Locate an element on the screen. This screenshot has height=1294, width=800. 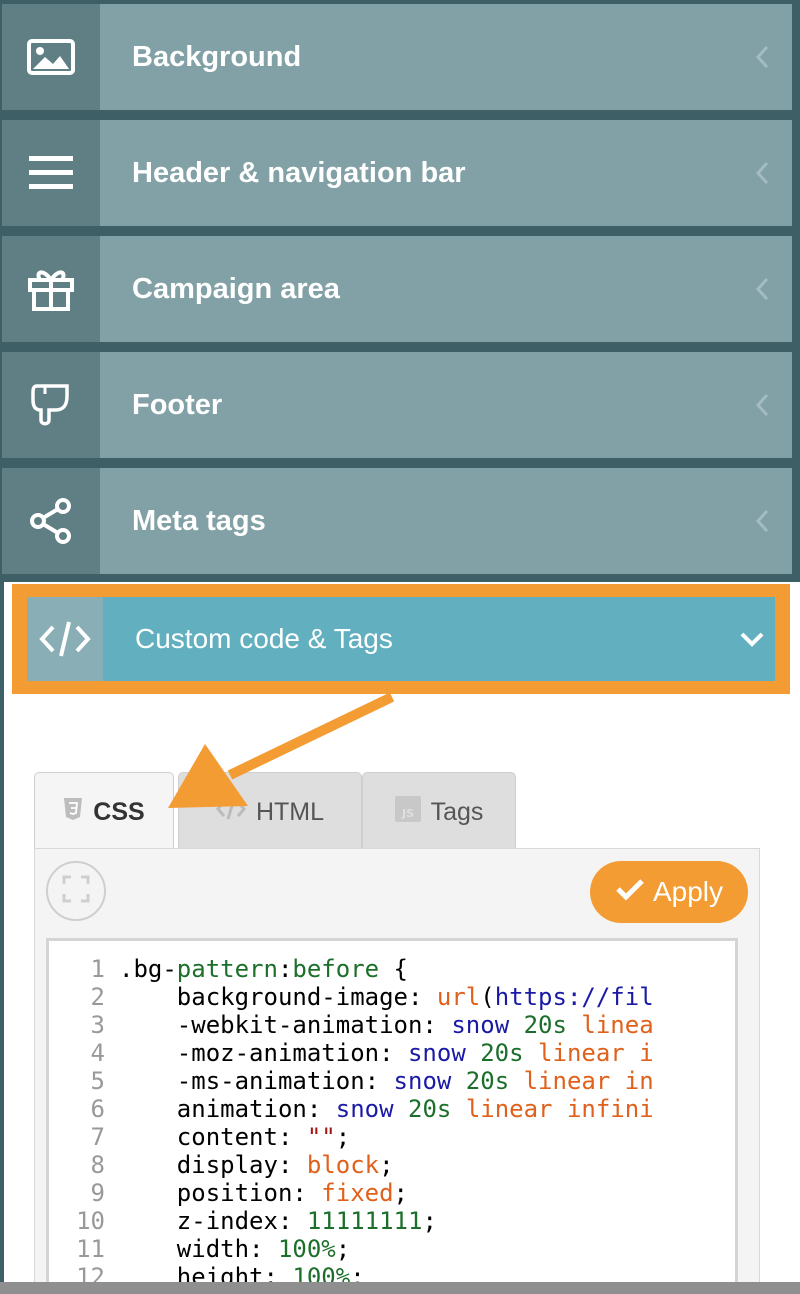
menu-item-label: Campaign area is located at coordinates (236, 288).